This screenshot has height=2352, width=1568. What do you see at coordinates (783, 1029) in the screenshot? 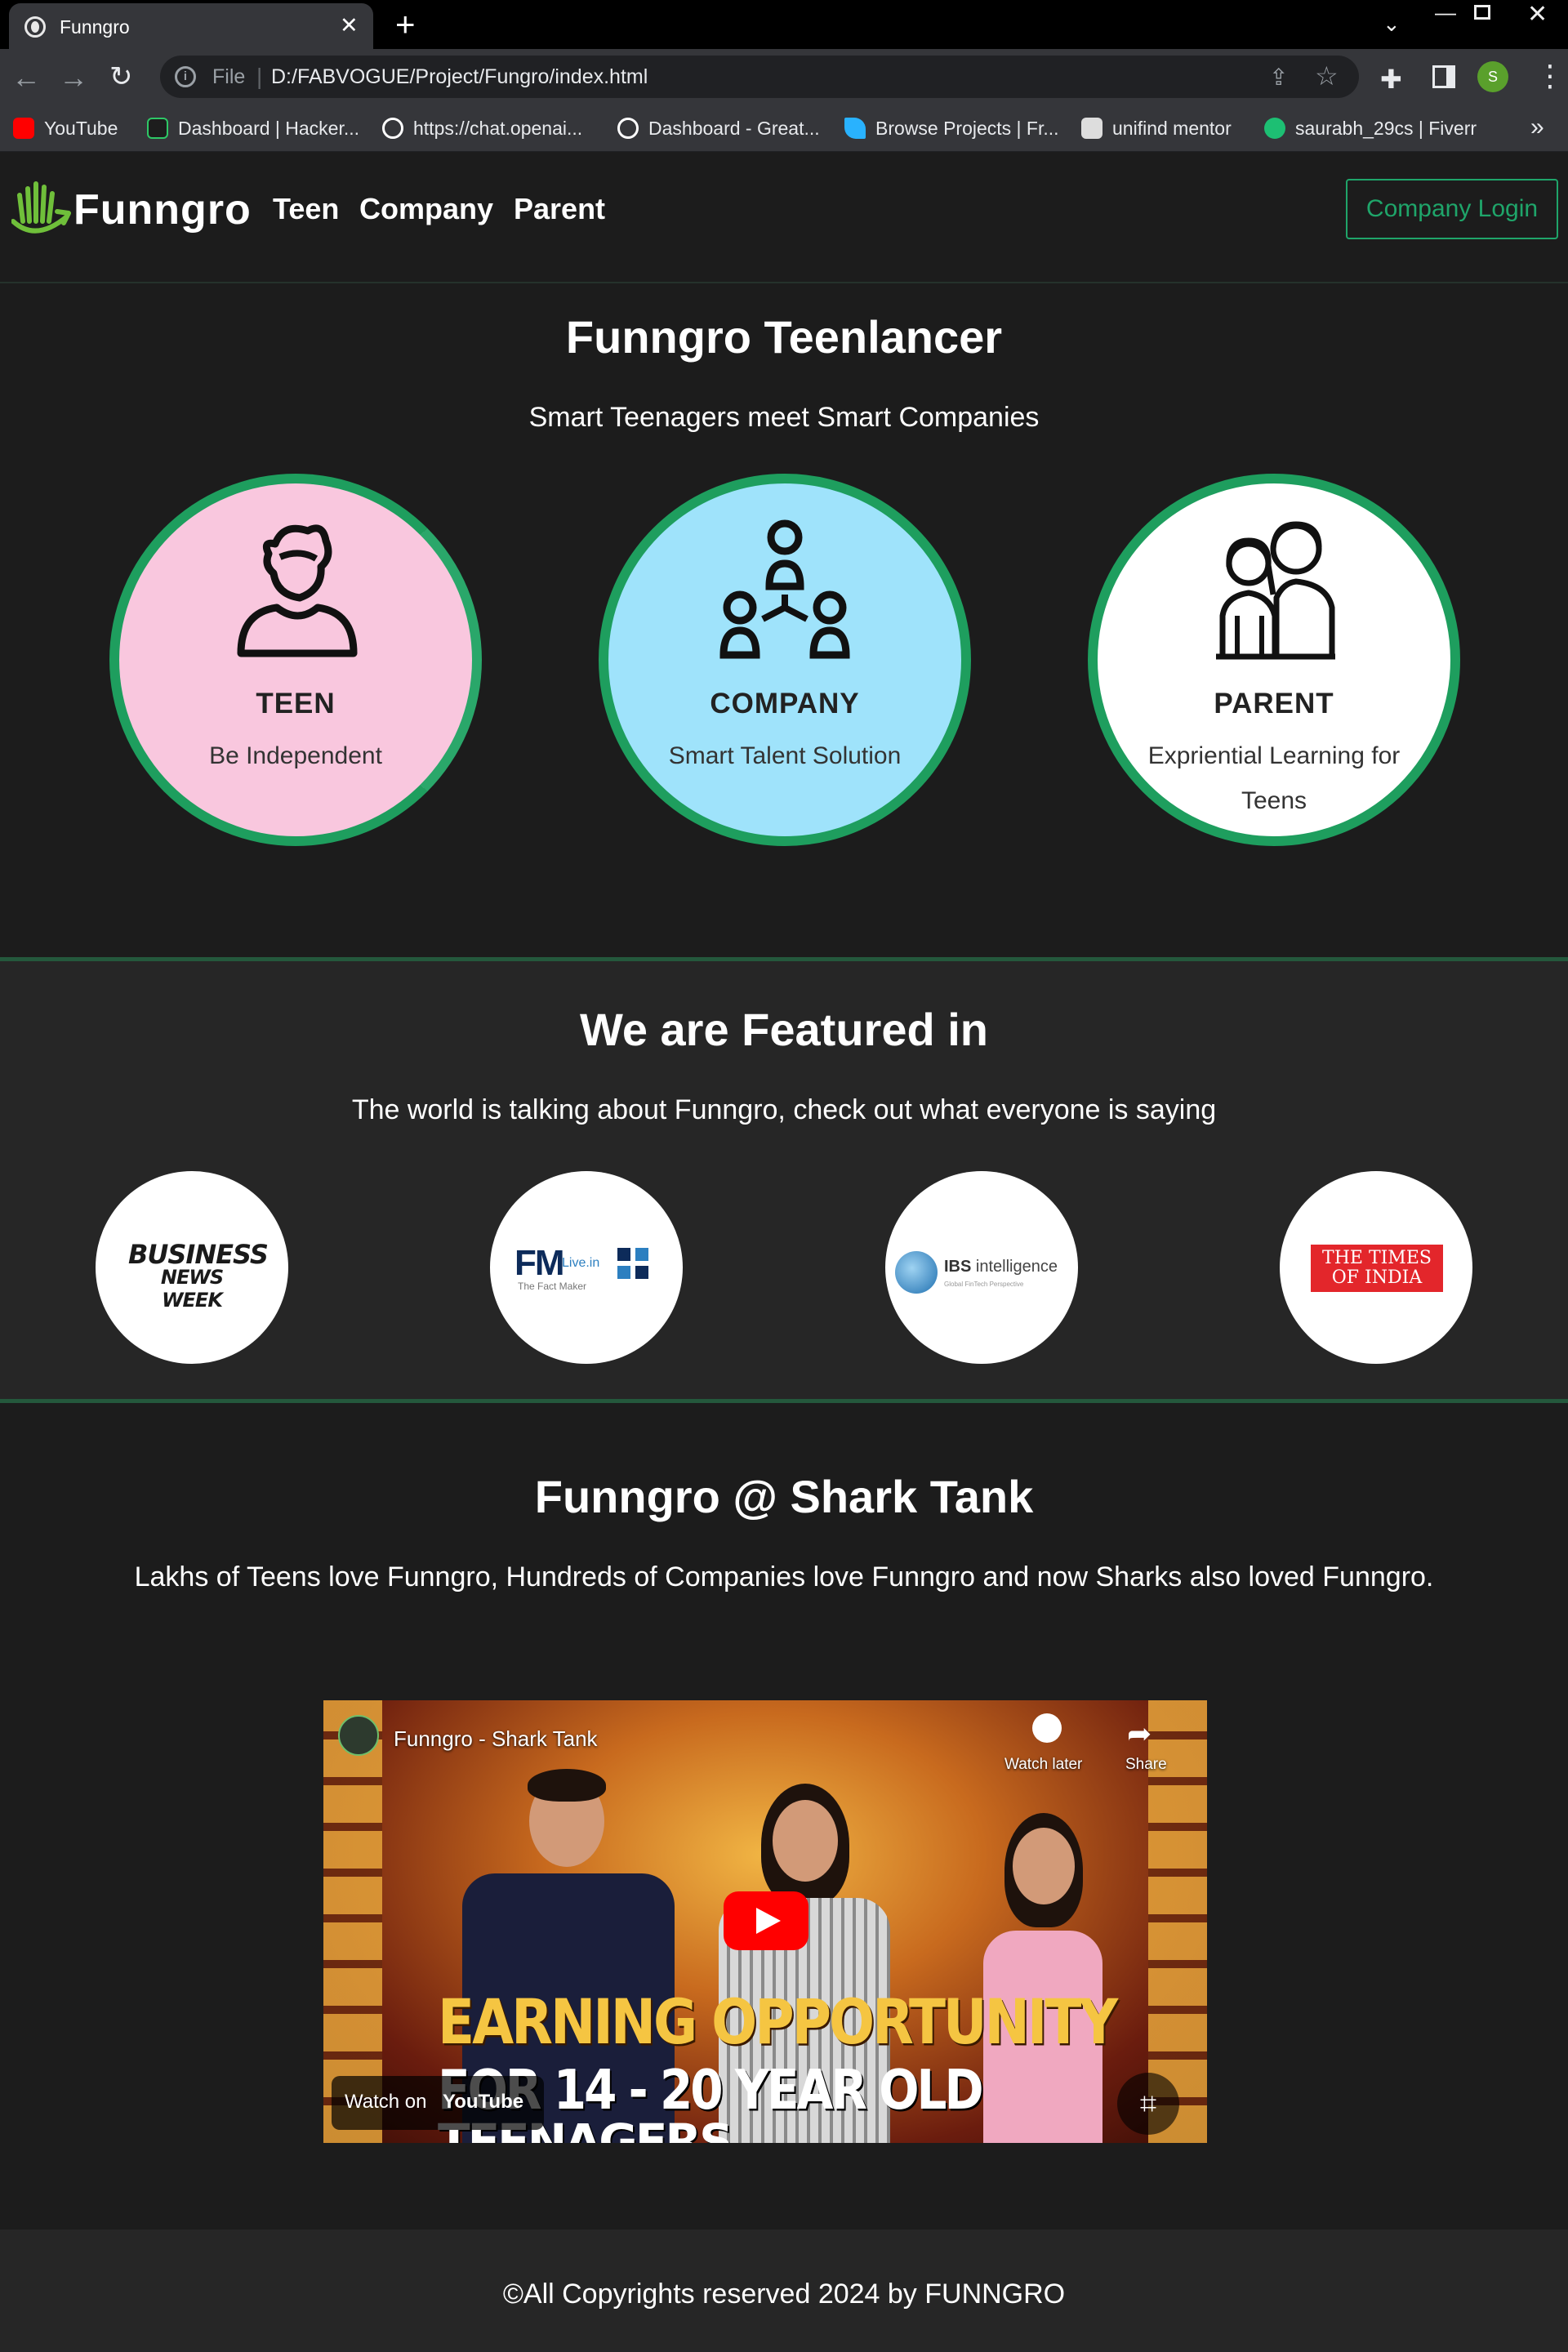
I see `featured-title: We are Featured in` at bounding box center [783, 1029].